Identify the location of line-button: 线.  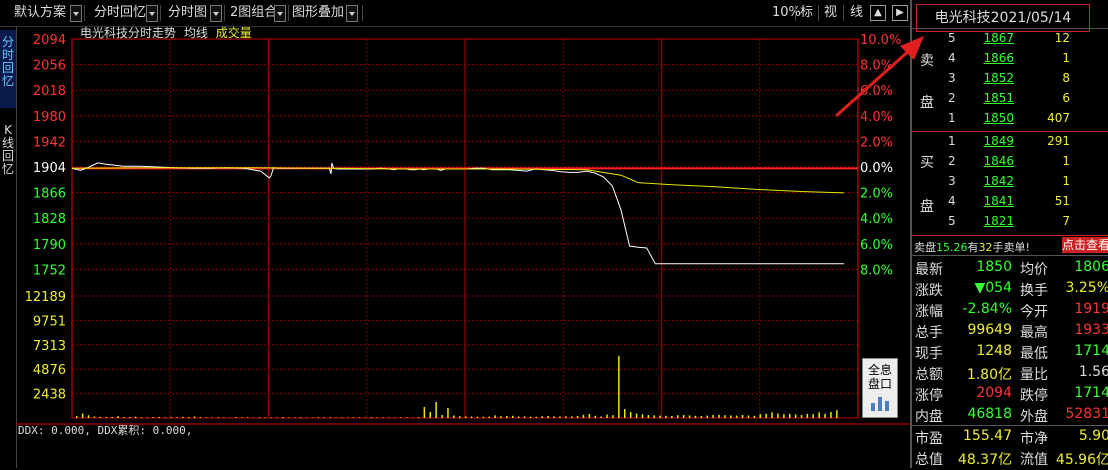
(856, 13).